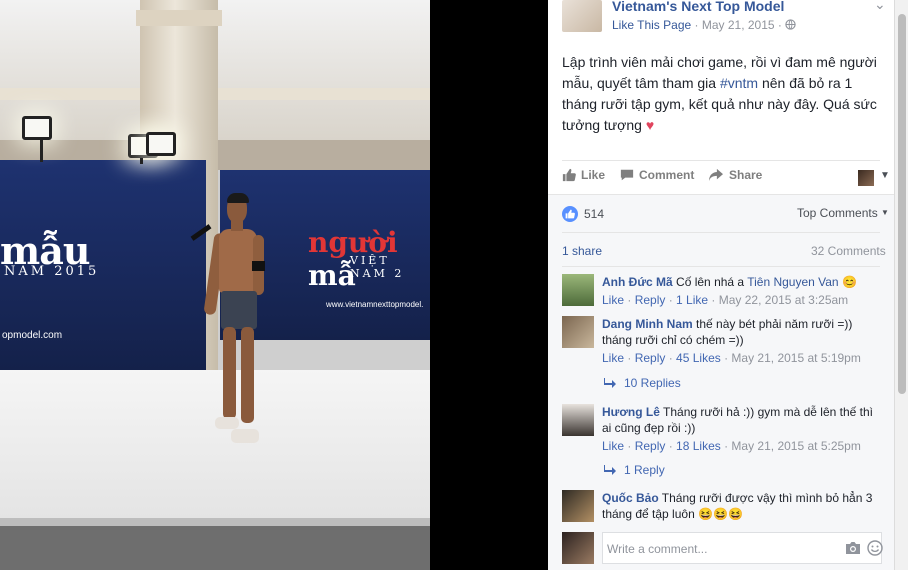  I want to click on emoji-icon, so click(875, 548).